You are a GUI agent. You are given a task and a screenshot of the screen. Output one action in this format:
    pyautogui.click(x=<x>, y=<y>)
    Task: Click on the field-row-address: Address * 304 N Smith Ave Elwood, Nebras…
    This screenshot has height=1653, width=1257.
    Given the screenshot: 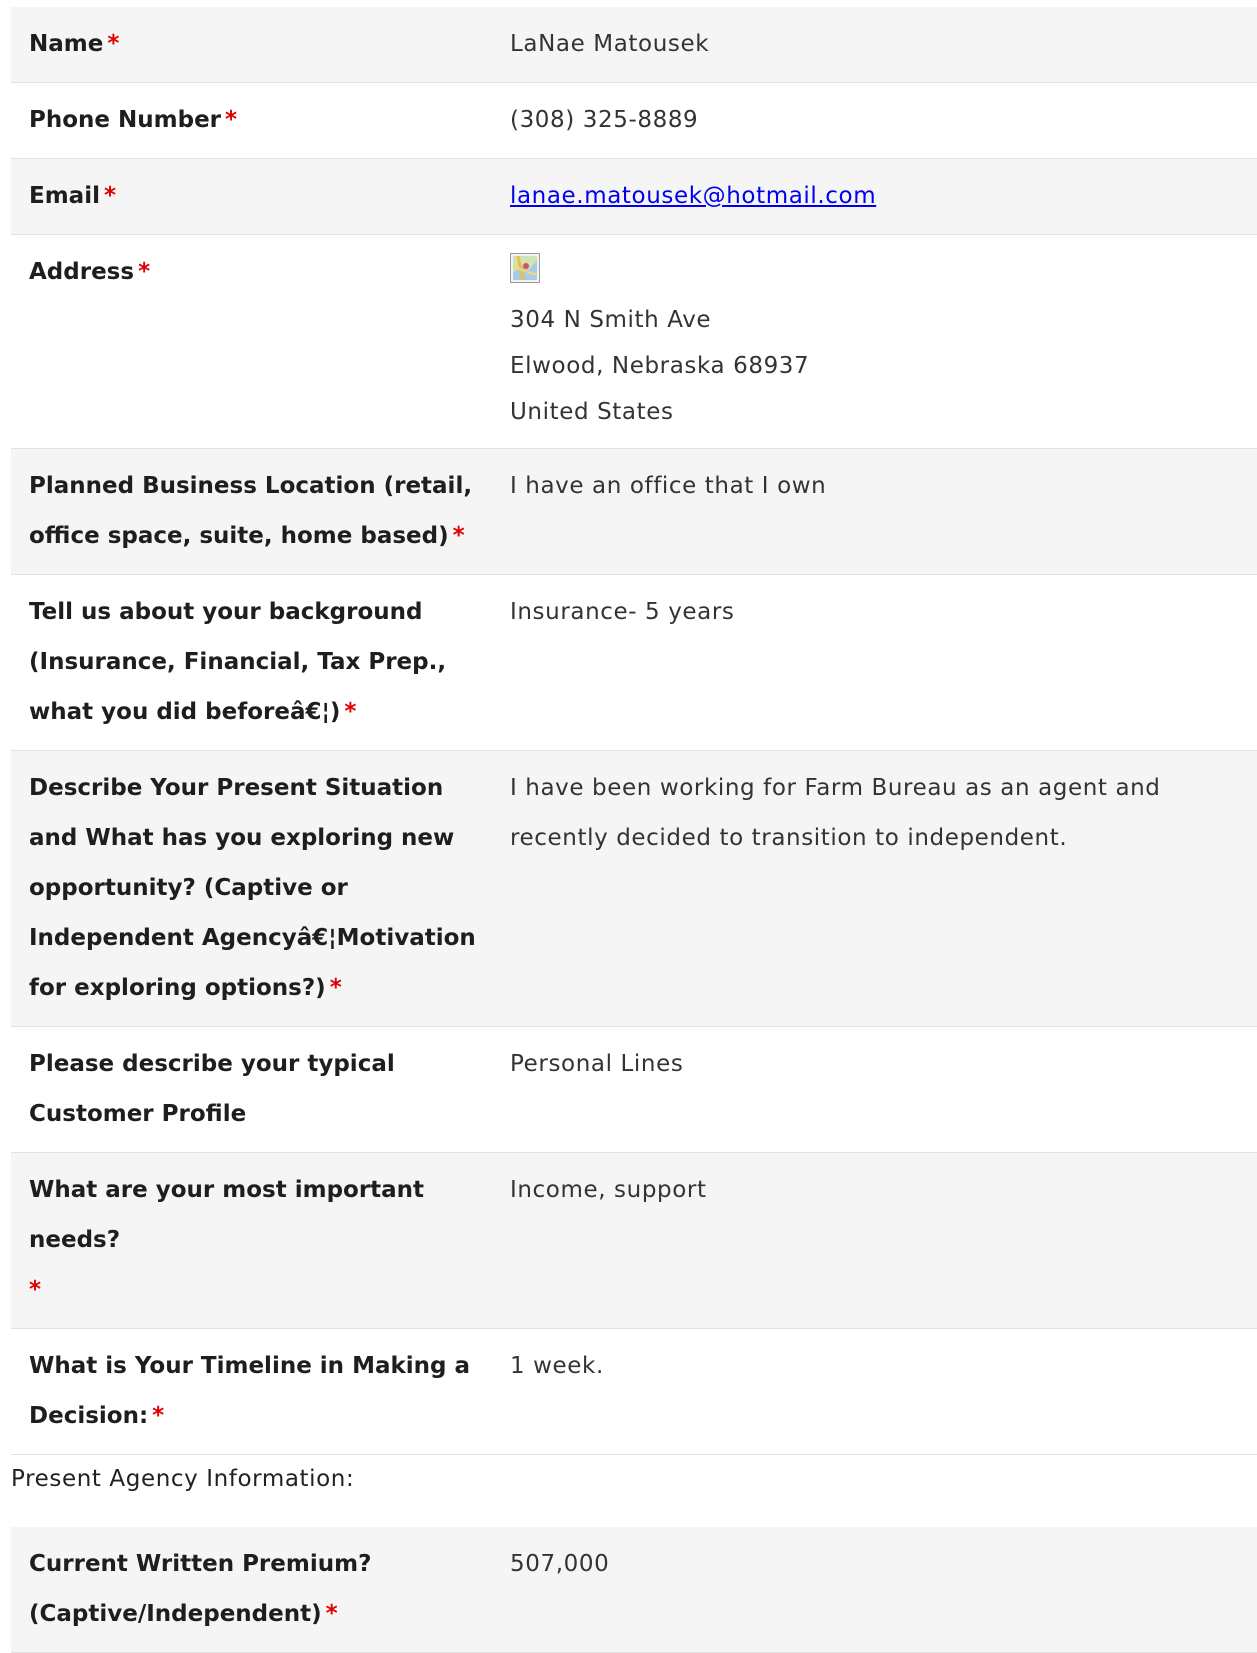 What is the action you would take?
    pyautogui.click(x=634, y=341)
    